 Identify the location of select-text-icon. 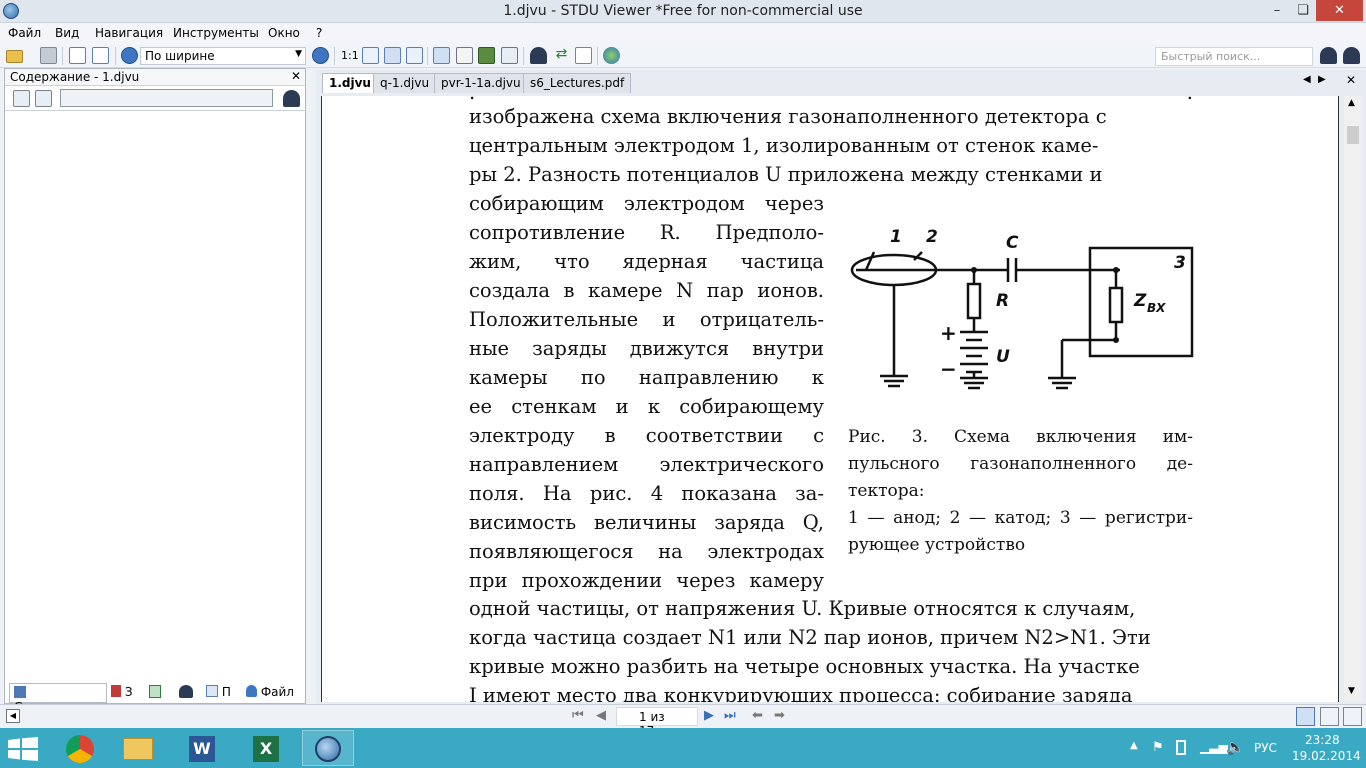
(464, 55).